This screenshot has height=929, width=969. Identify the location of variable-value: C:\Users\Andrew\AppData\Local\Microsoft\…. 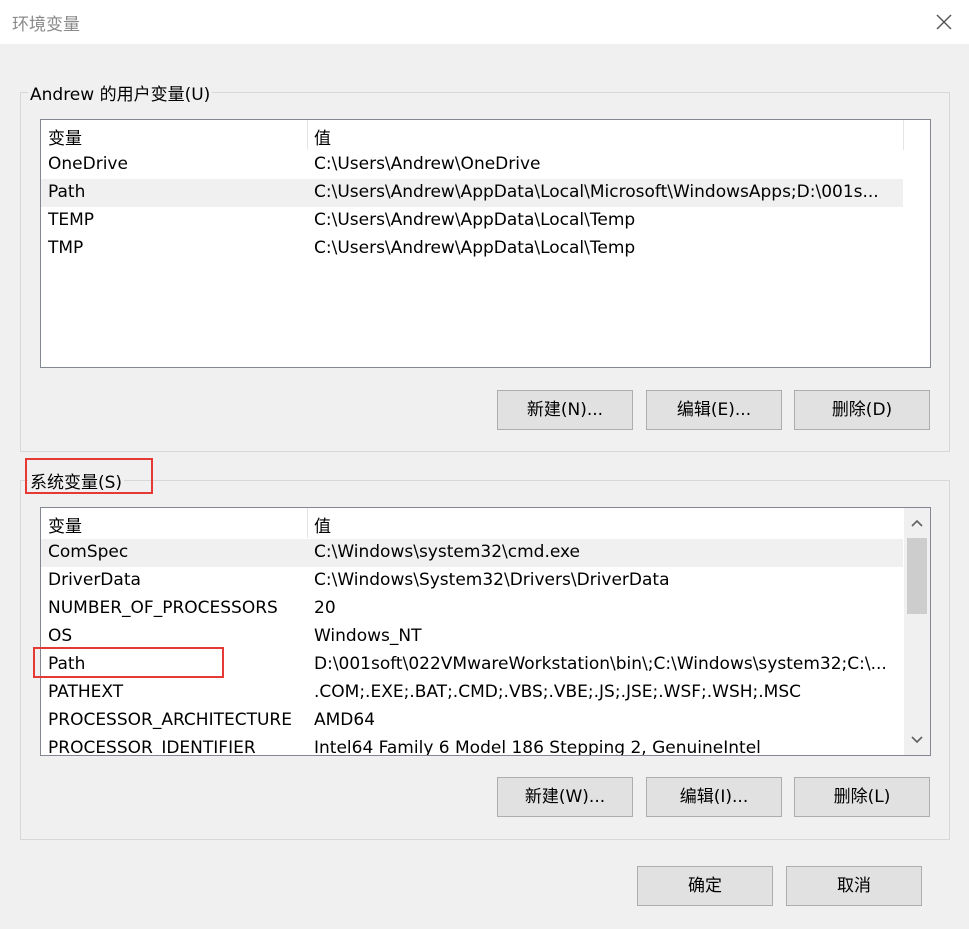
(596, 192).